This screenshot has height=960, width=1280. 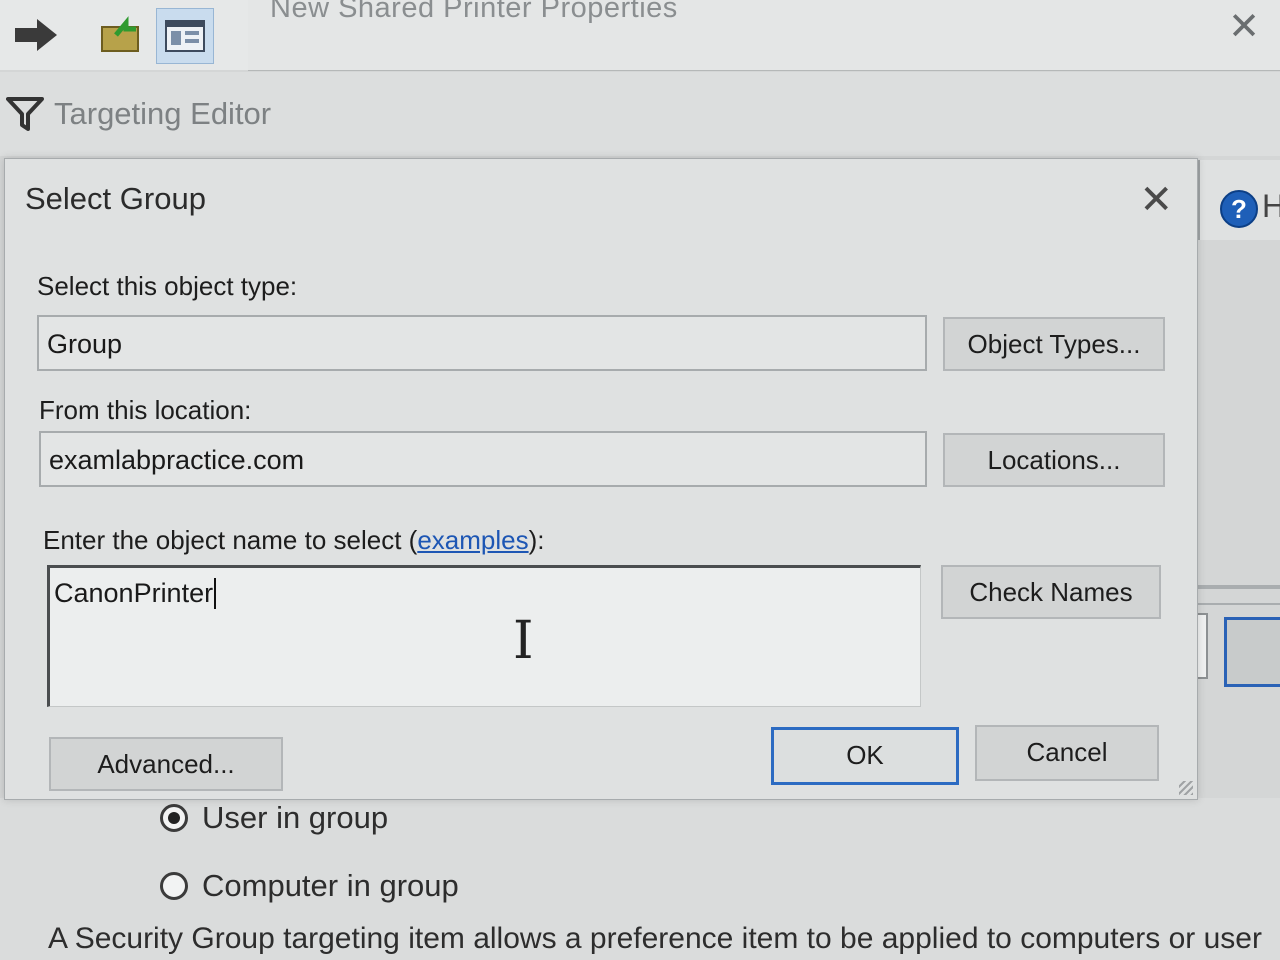 I want to click on radio-label: User in group, so click(x=295, y=817).